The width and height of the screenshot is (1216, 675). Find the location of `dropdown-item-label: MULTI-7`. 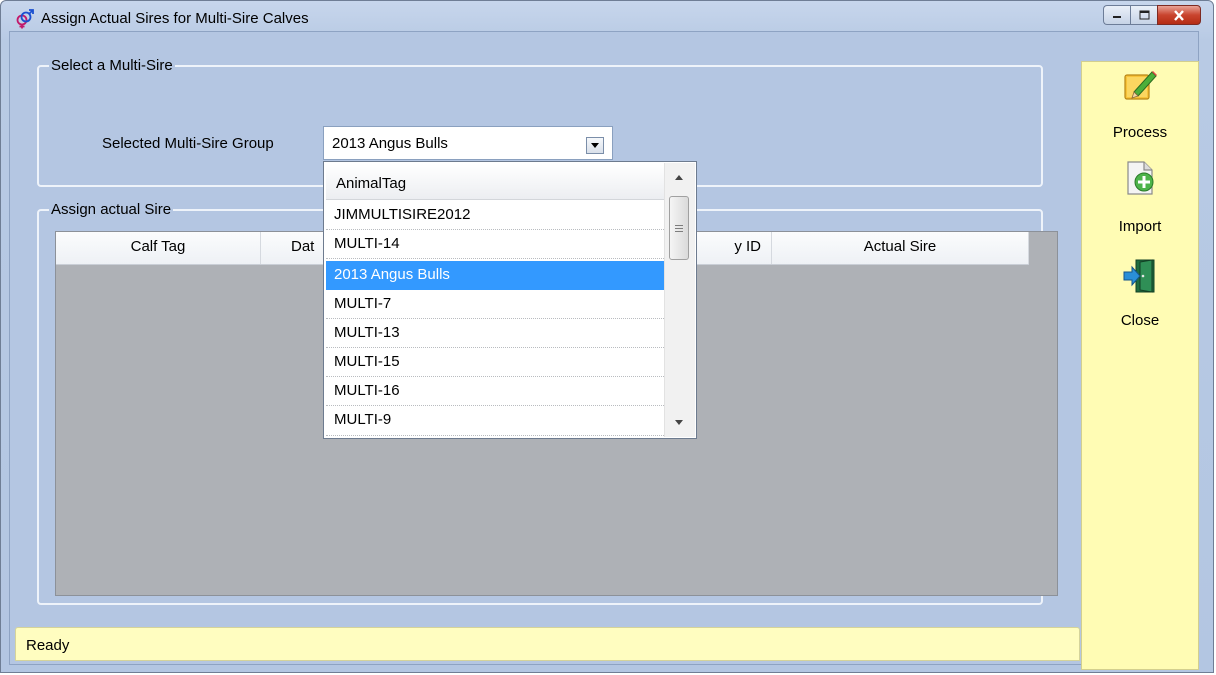

dropdown-item-label: MULTI-7 is located at coordinates (363, 303).